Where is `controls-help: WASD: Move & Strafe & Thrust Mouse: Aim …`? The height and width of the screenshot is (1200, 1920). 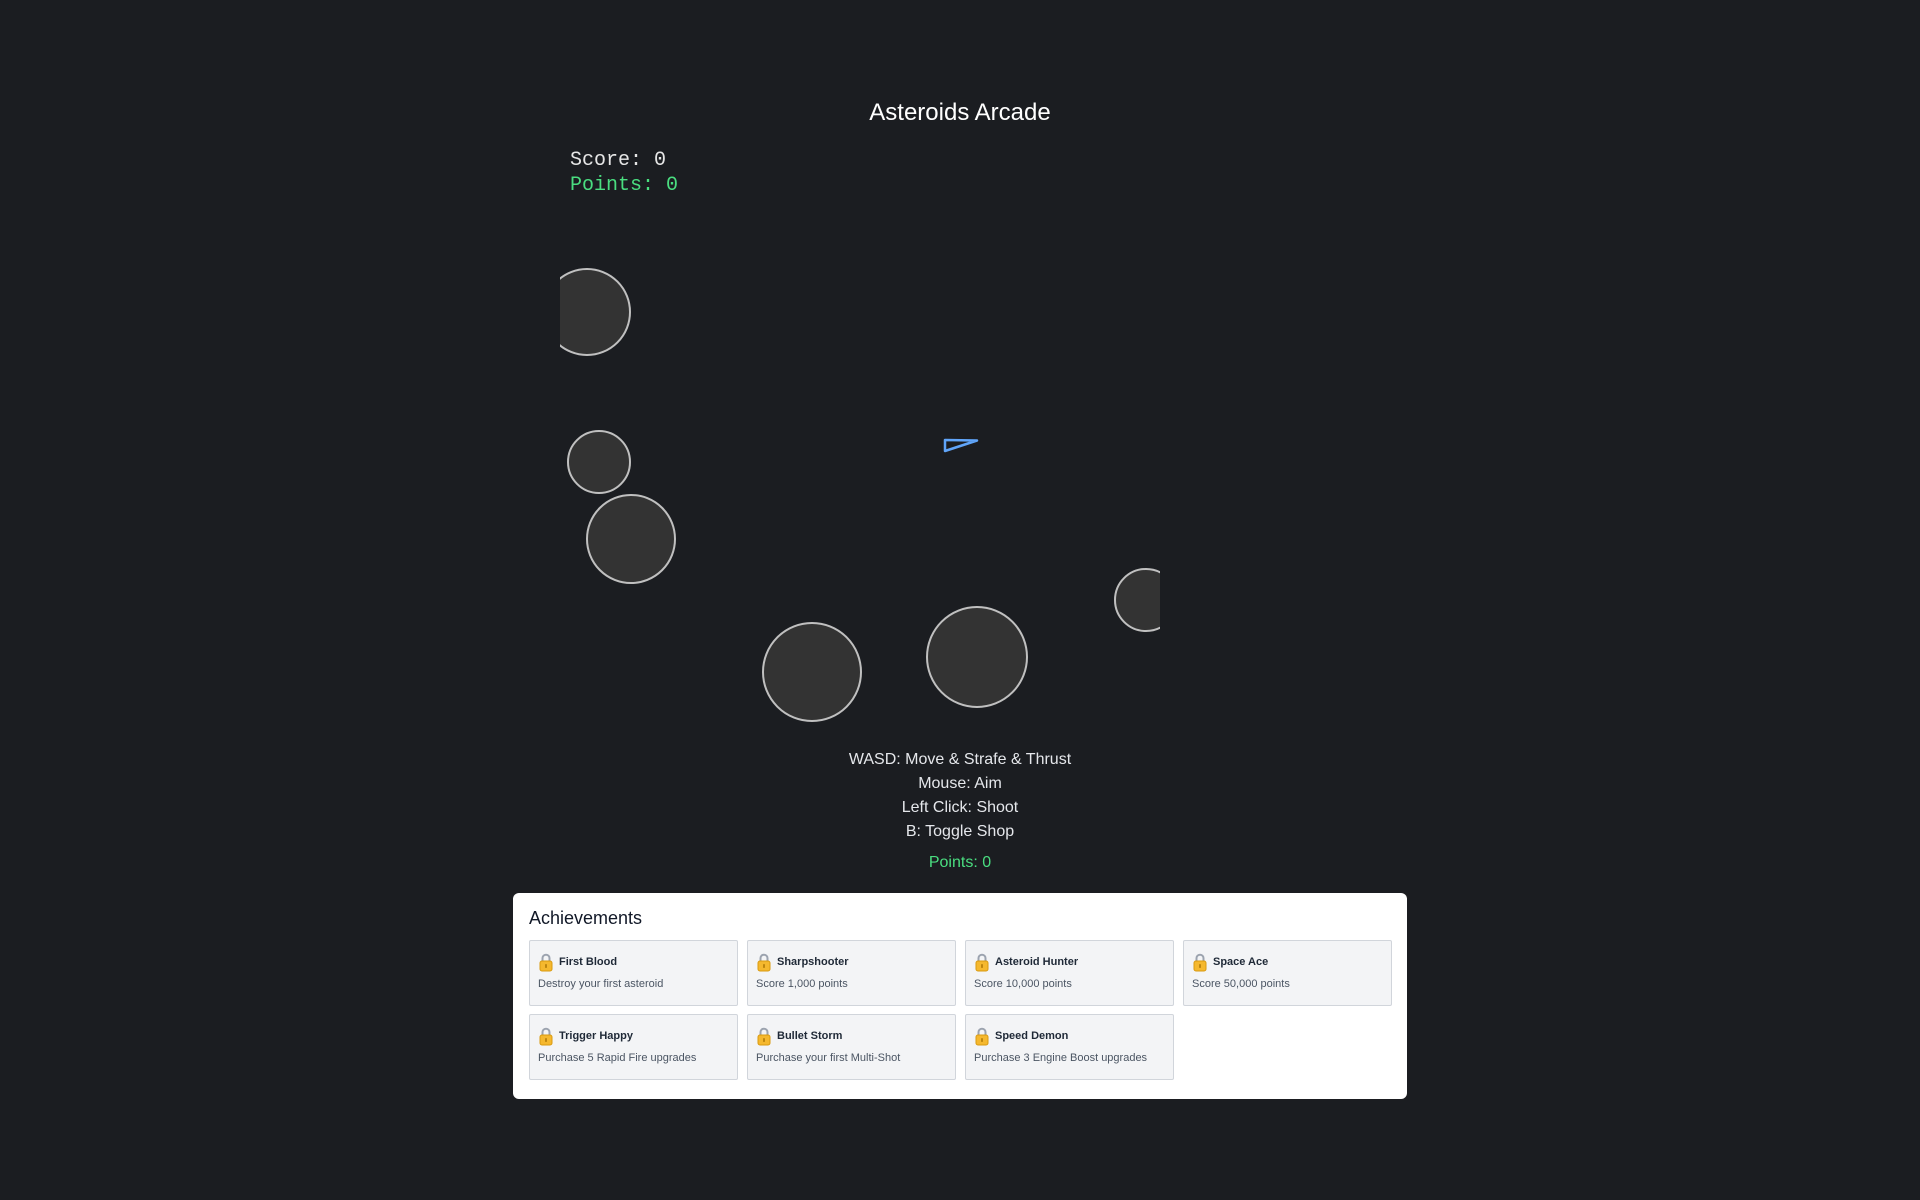
controls-help: WASD: Move & Strafe & Thrust Mouse: Aim … is located at coordinates (960, 796).